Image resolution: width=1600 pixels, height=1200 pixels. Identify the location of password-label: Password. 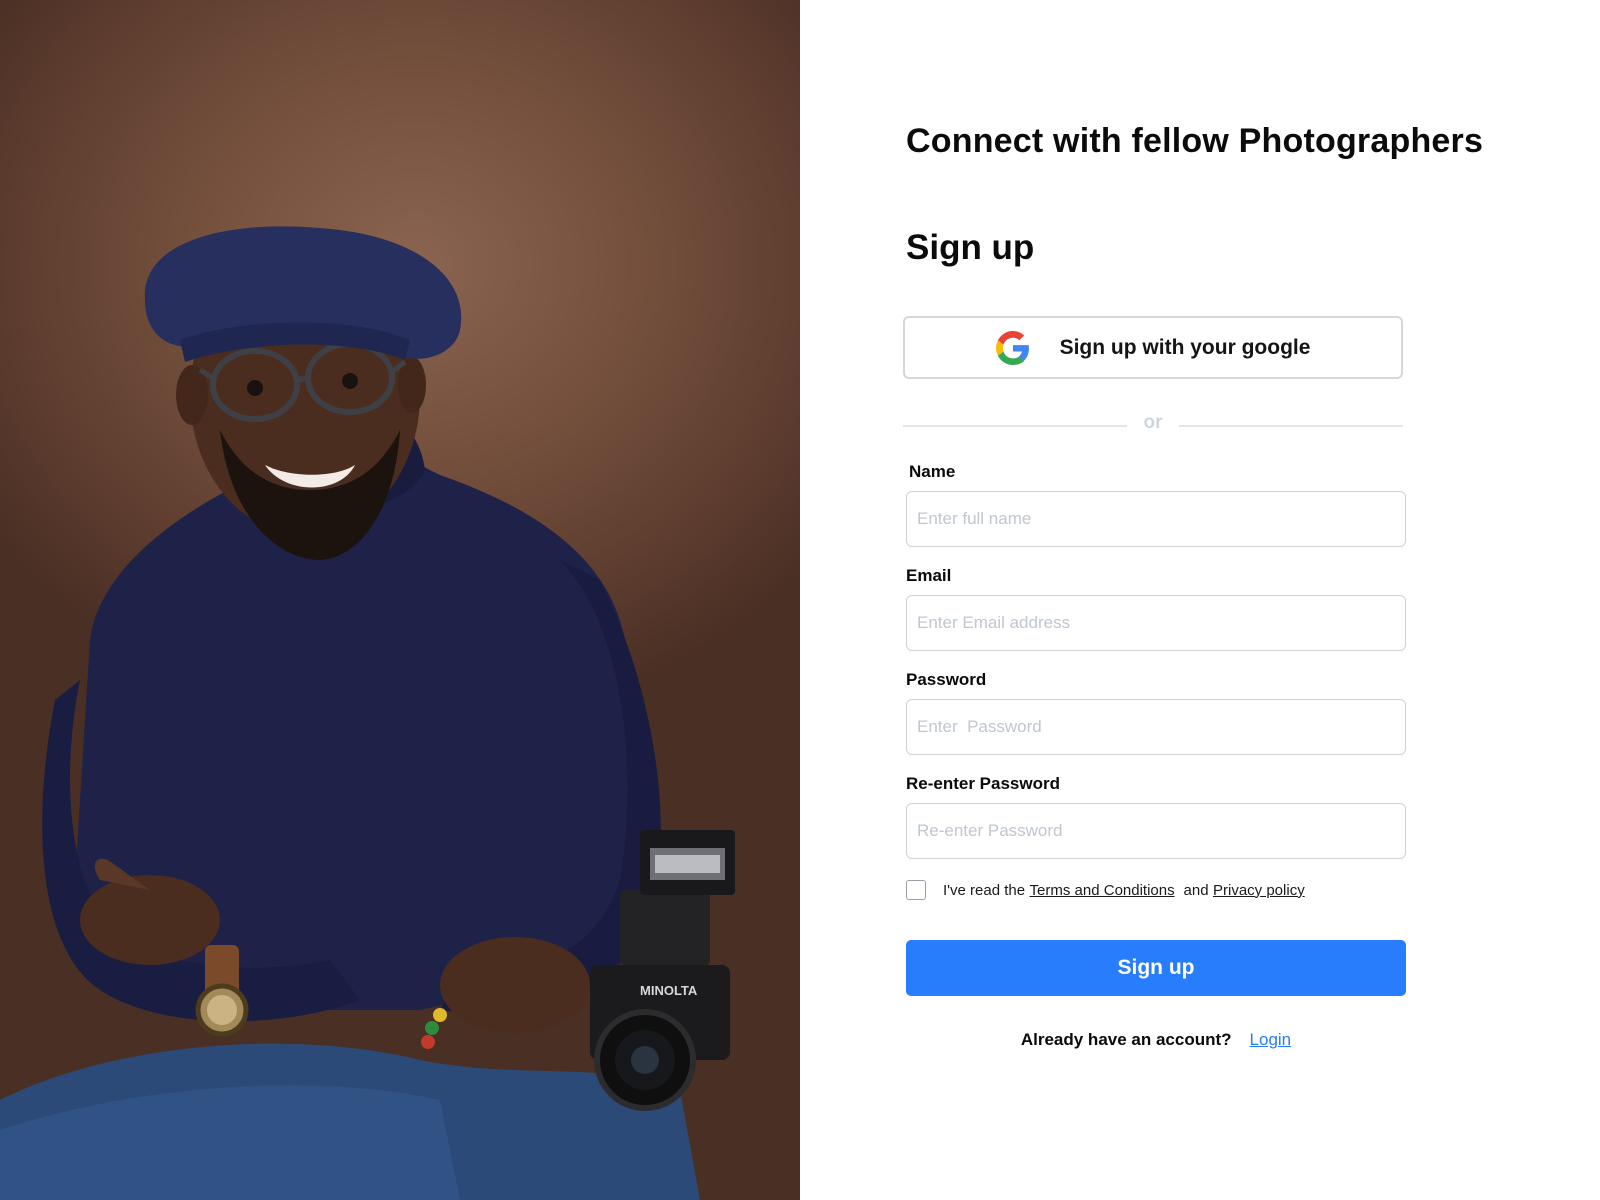
(946, 679).